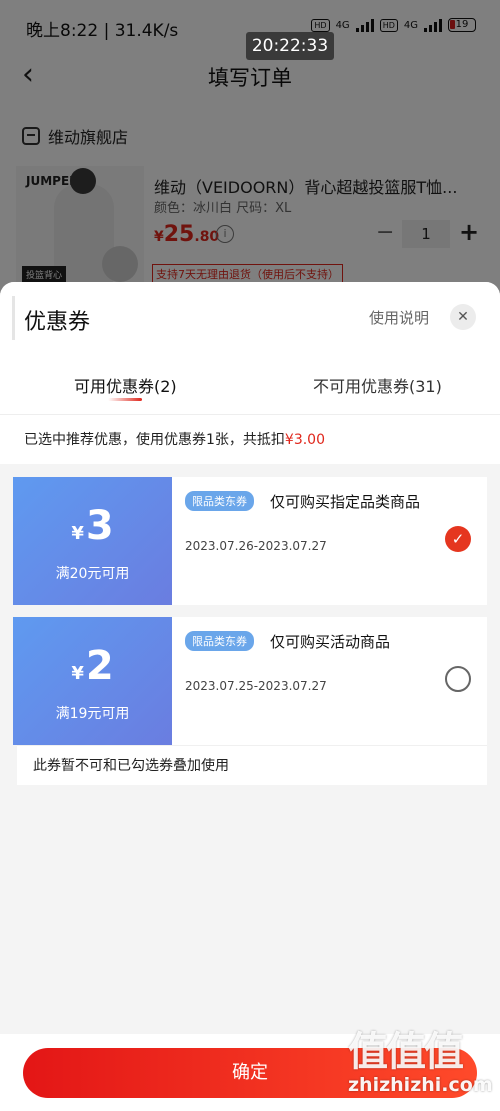  What do you see at coordinates (399, 317) in the screenshot?
I see `usage-instructions-link: 使用说明` at bounding box center [399, 317].